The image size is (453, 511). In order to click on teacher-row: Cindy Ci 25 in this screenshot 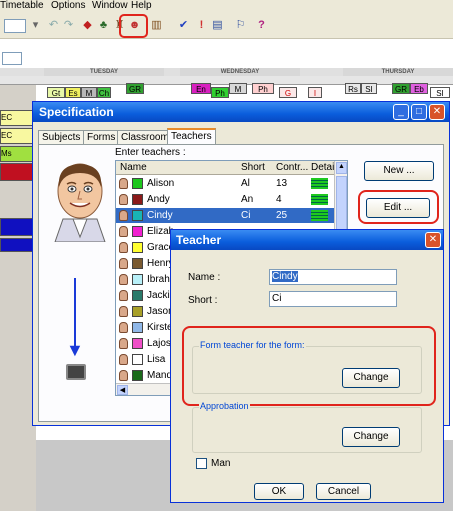, I will do `click(225, 215)`.